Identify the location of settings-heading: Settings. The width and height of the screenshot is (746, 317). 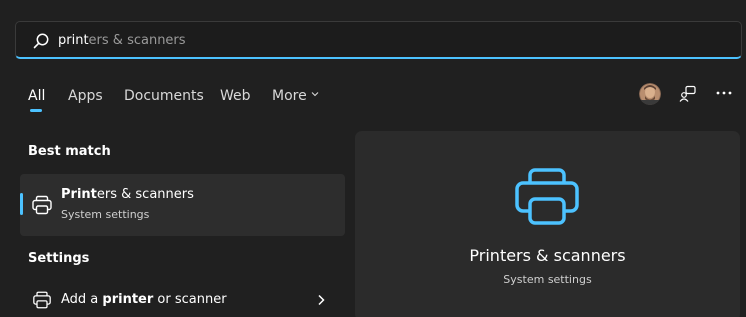
(59, 258).